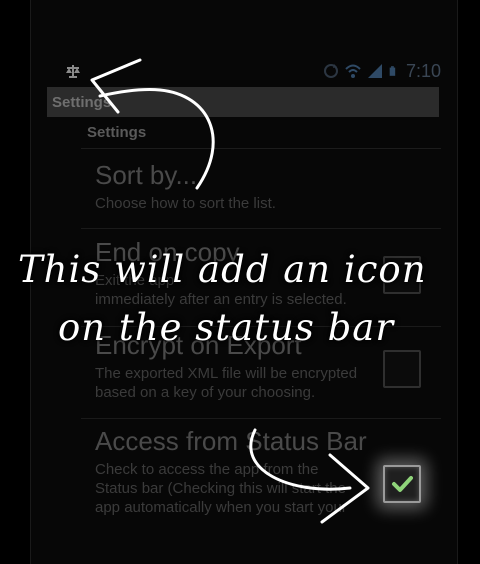  Describe the element at coordinates (261, 148) in the screenshot. I see `category-divider` at that location.